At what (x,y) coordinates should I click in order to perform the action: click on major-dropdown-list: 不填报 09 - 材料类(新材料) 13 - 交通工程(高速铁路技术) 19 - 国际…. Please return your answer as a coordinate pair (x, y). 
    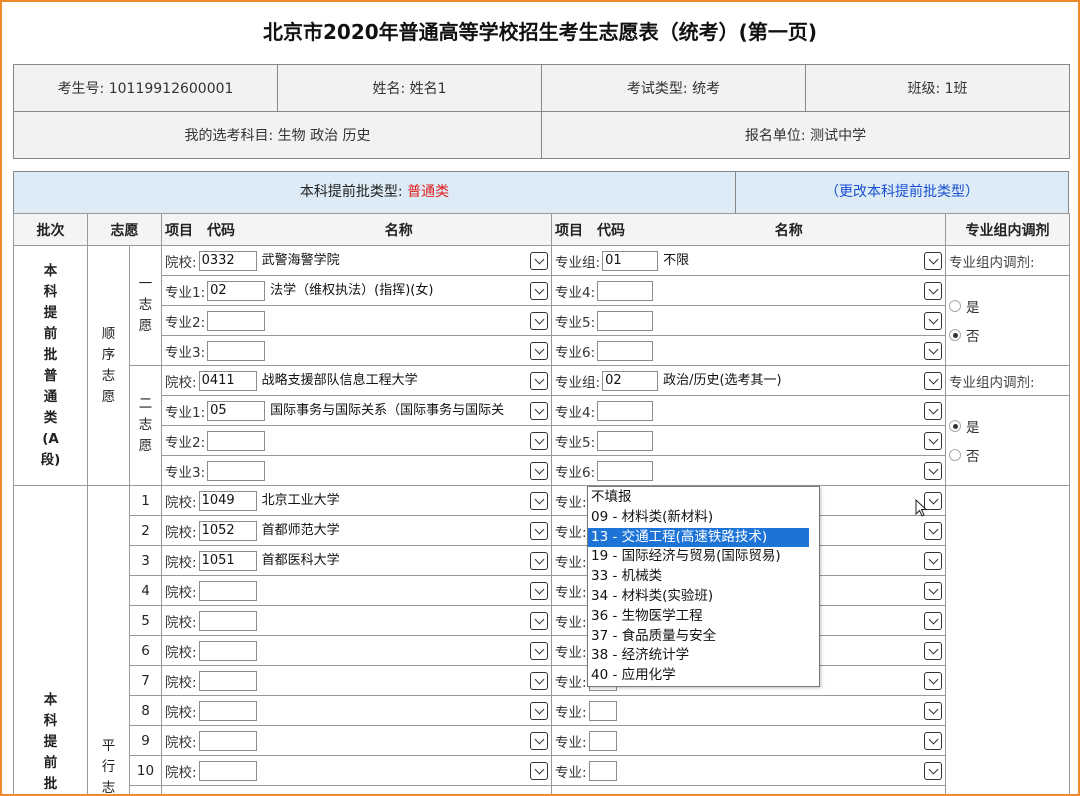
    Looking at the image, I should click on (703, 586).